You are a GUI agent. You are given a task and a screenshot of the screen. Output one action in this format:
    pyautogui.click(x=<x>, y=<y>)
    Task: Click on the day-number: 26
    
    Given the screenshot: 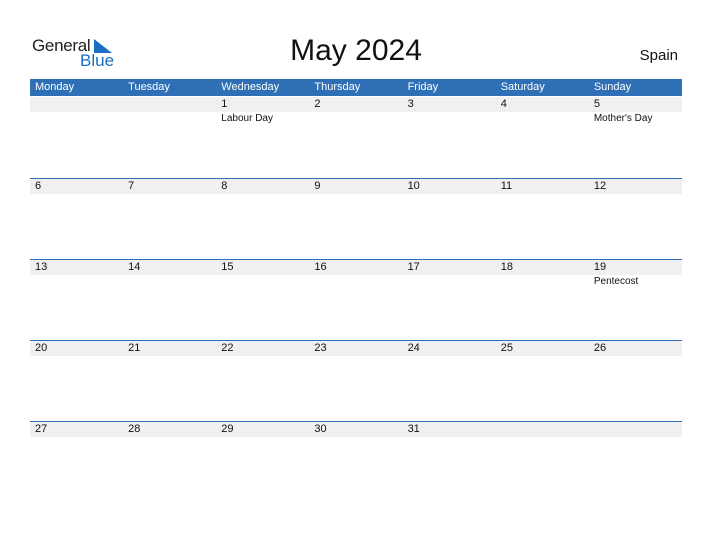 What is the action you would take?
    pyautogui.click(x=600, y=348)
    